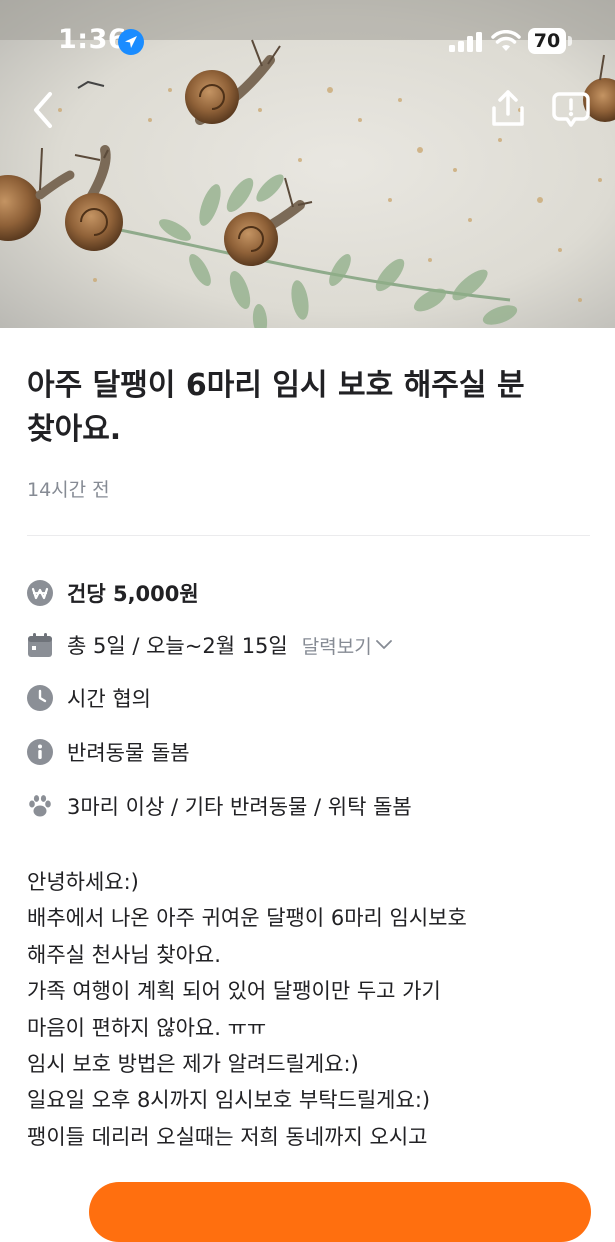 Image resolution: width=615 pixels, height=1242 pixels. Describe the element at coordinates (109, 699) in the screenshot. I see `time-text: 시간 협의` at that location.